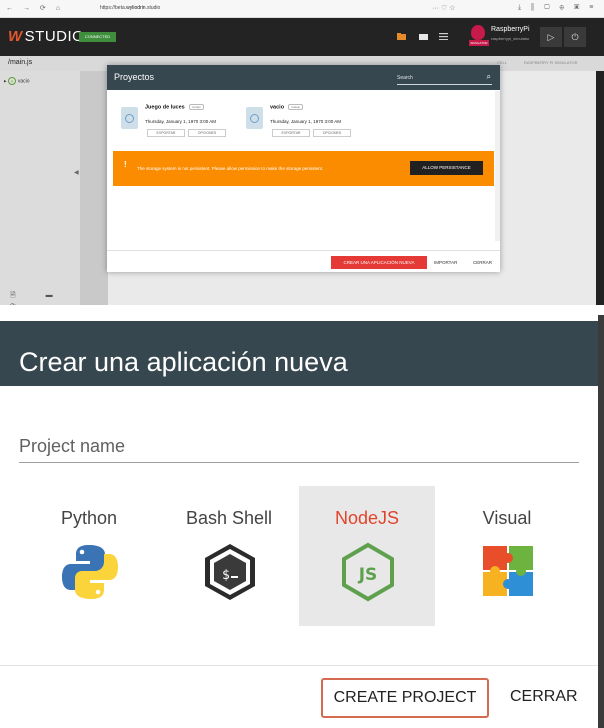  I want to click on create-new-app-button: CREAR UNA APLICACIÓN NUEVA, so click(379, 262).